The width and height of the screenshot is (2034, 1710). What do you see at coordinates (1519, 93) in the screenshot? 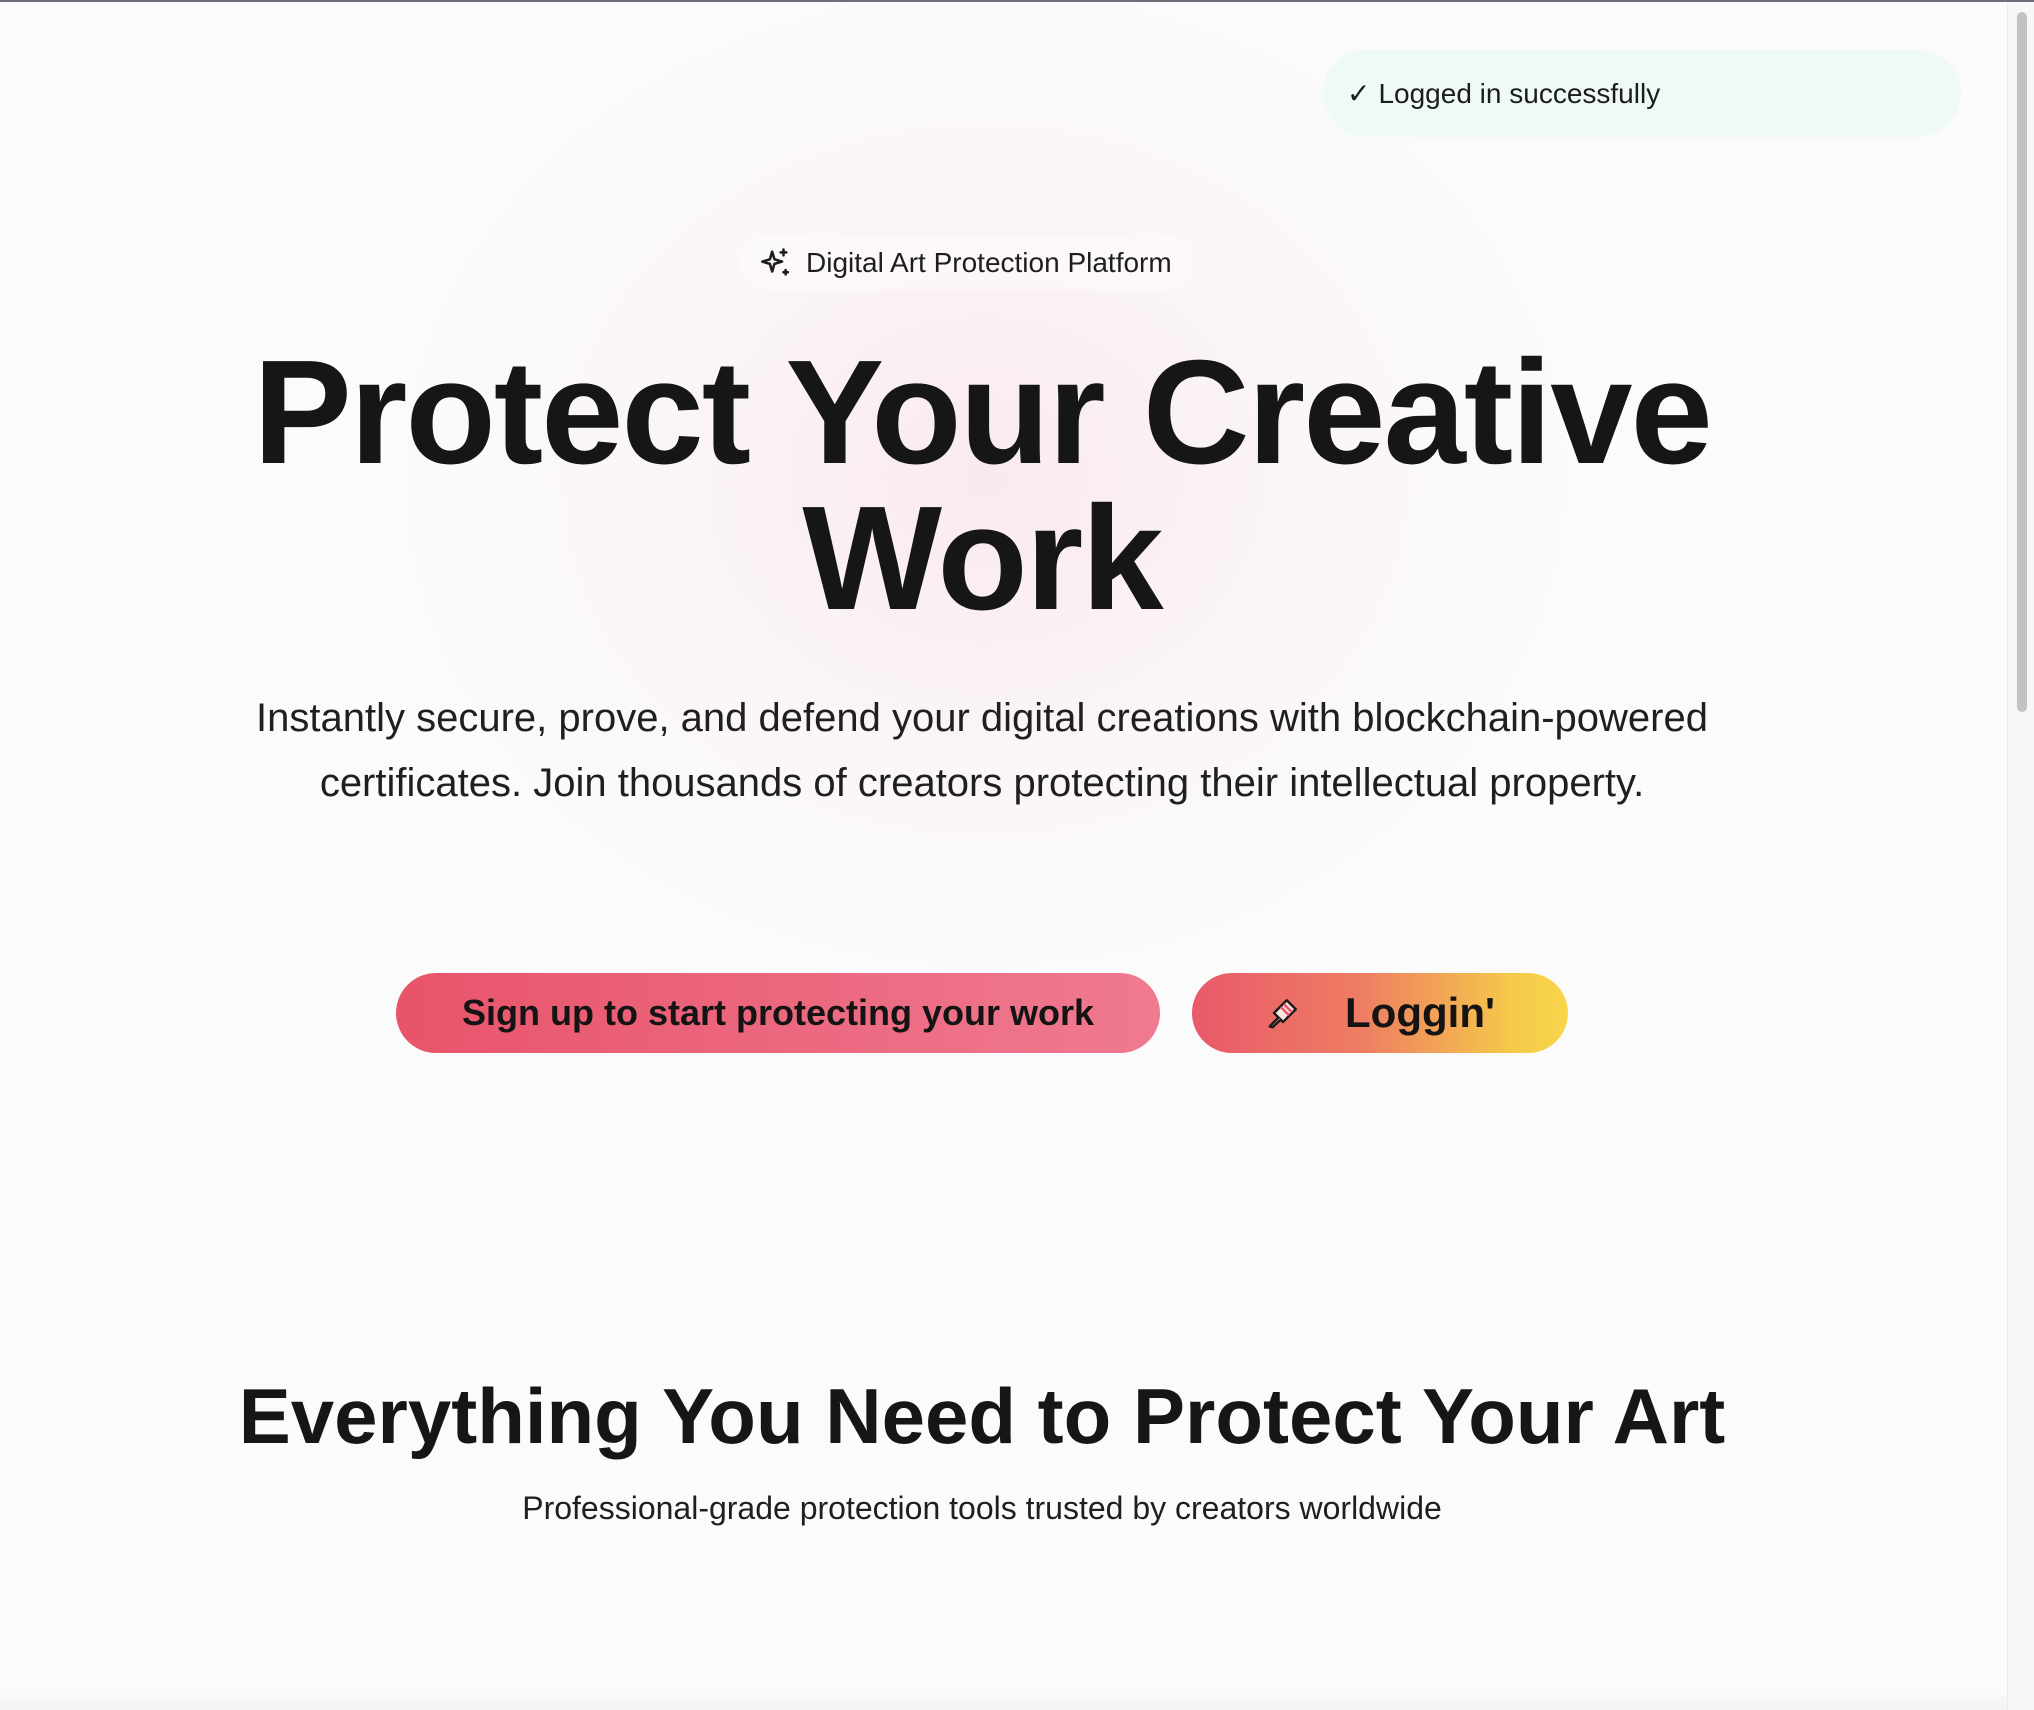
I see `toast-message: Logged in successfully` at bounding box center [1519, 93].